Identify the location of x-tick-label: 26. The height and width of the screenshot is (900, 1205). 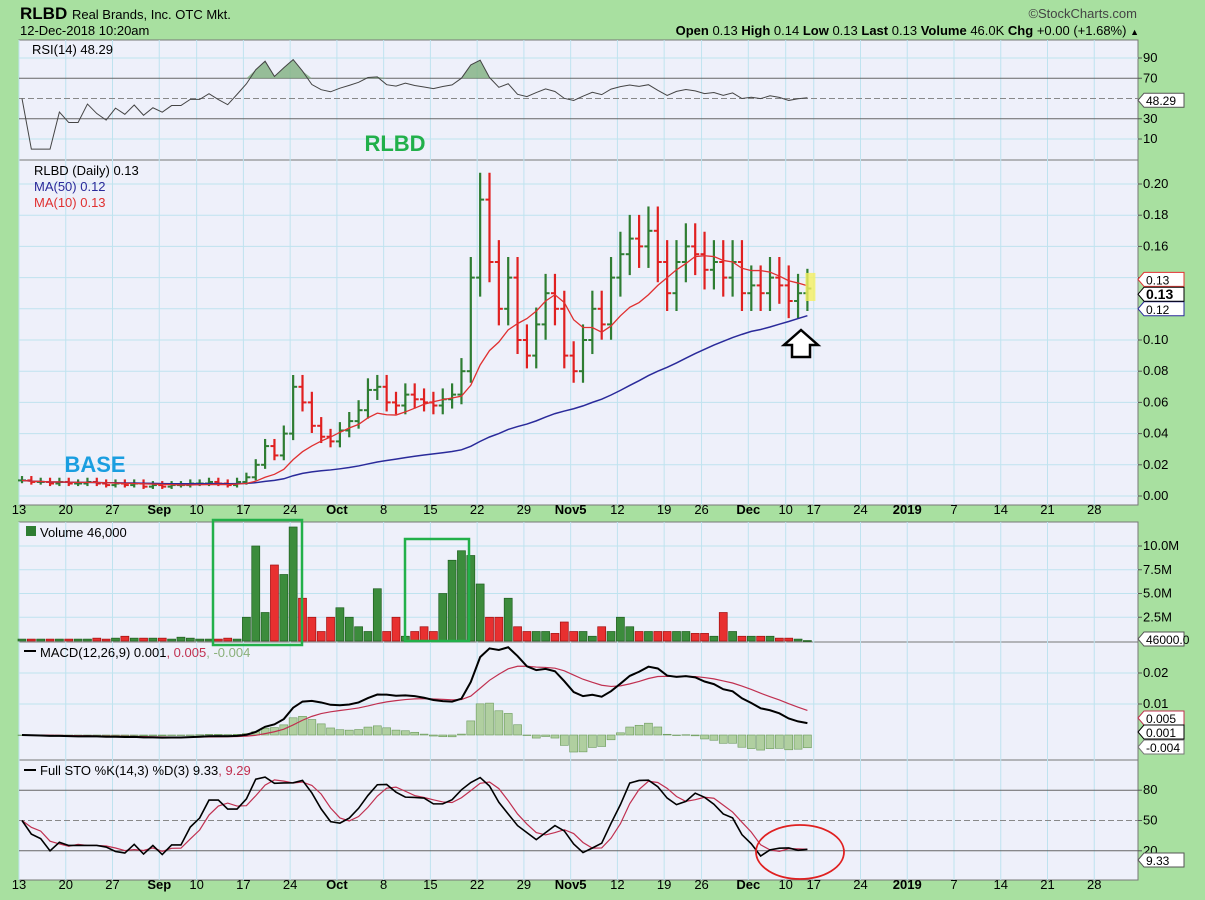
(701, 509).